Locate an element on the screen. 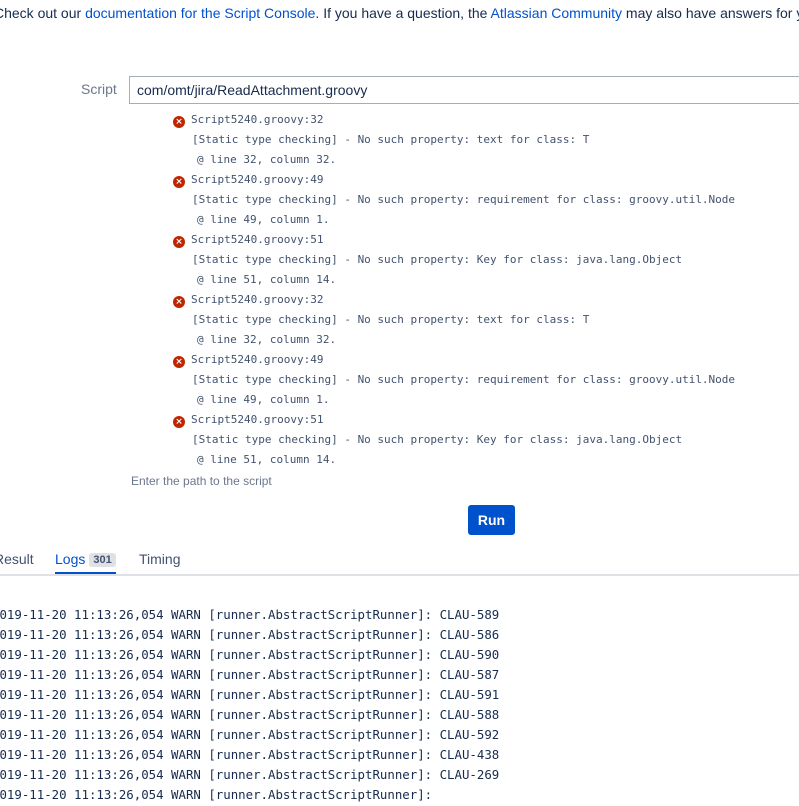  tab-result: Result is located at coordinates (17, 559).